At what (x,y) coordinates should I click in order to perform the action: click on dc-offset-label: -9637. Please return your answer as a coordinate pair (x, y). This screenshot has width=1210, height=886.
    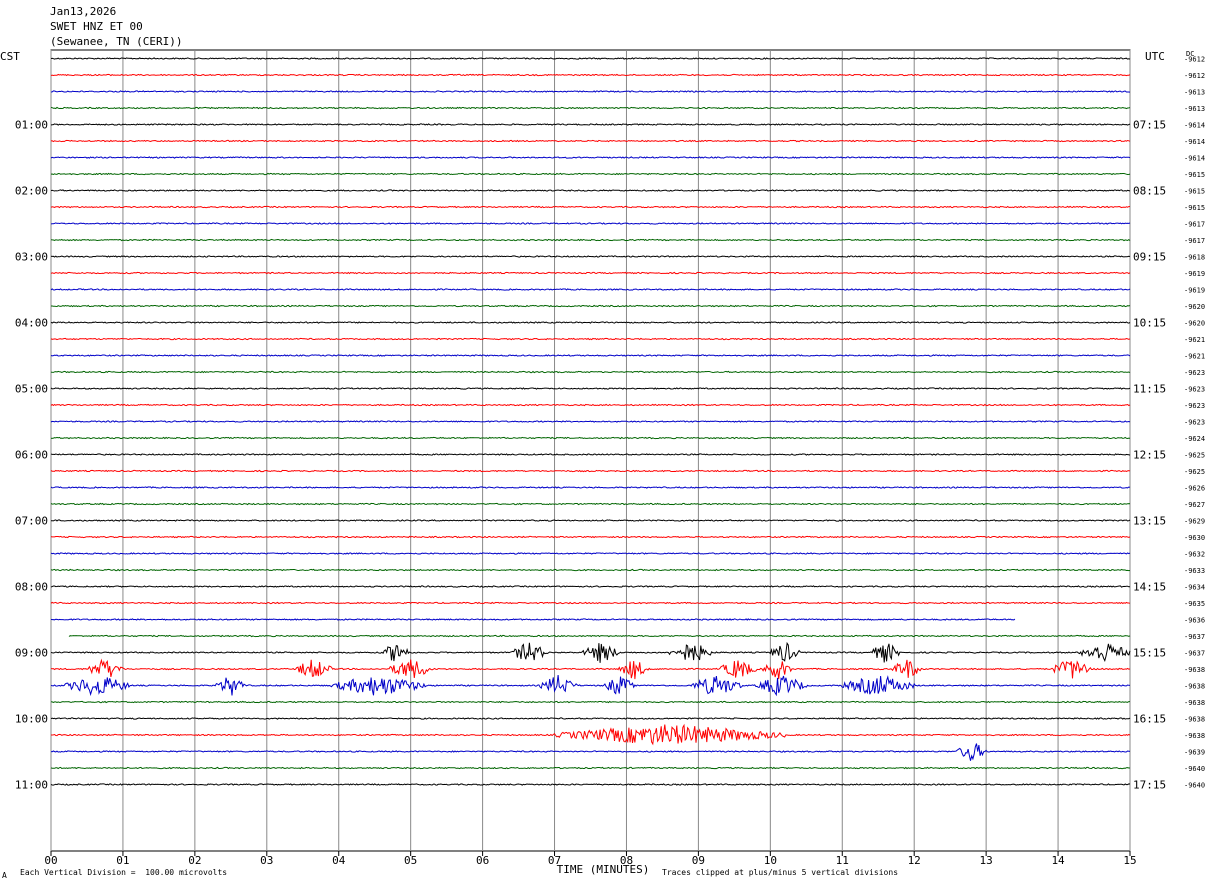
    Looking at the image, I should click on (1194, 637).